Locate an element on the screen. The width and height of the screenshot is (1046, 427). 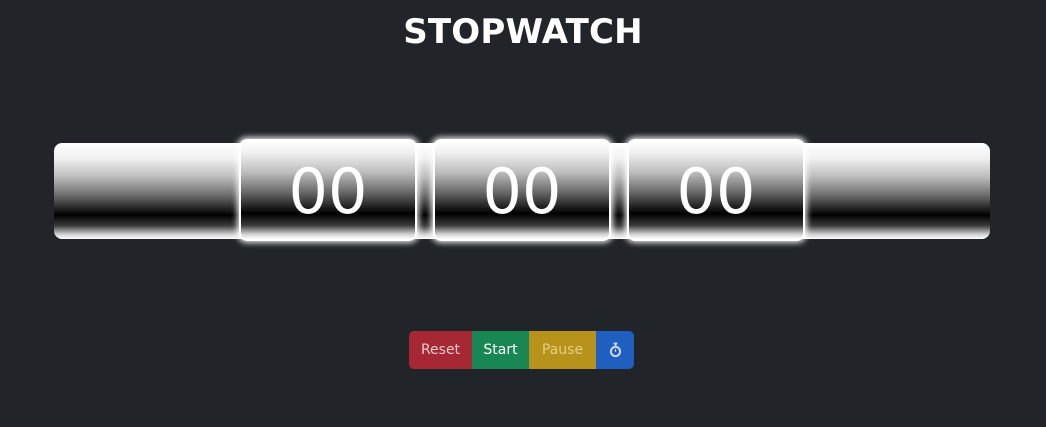
start-button: Start is located at coordinates (500, 350).